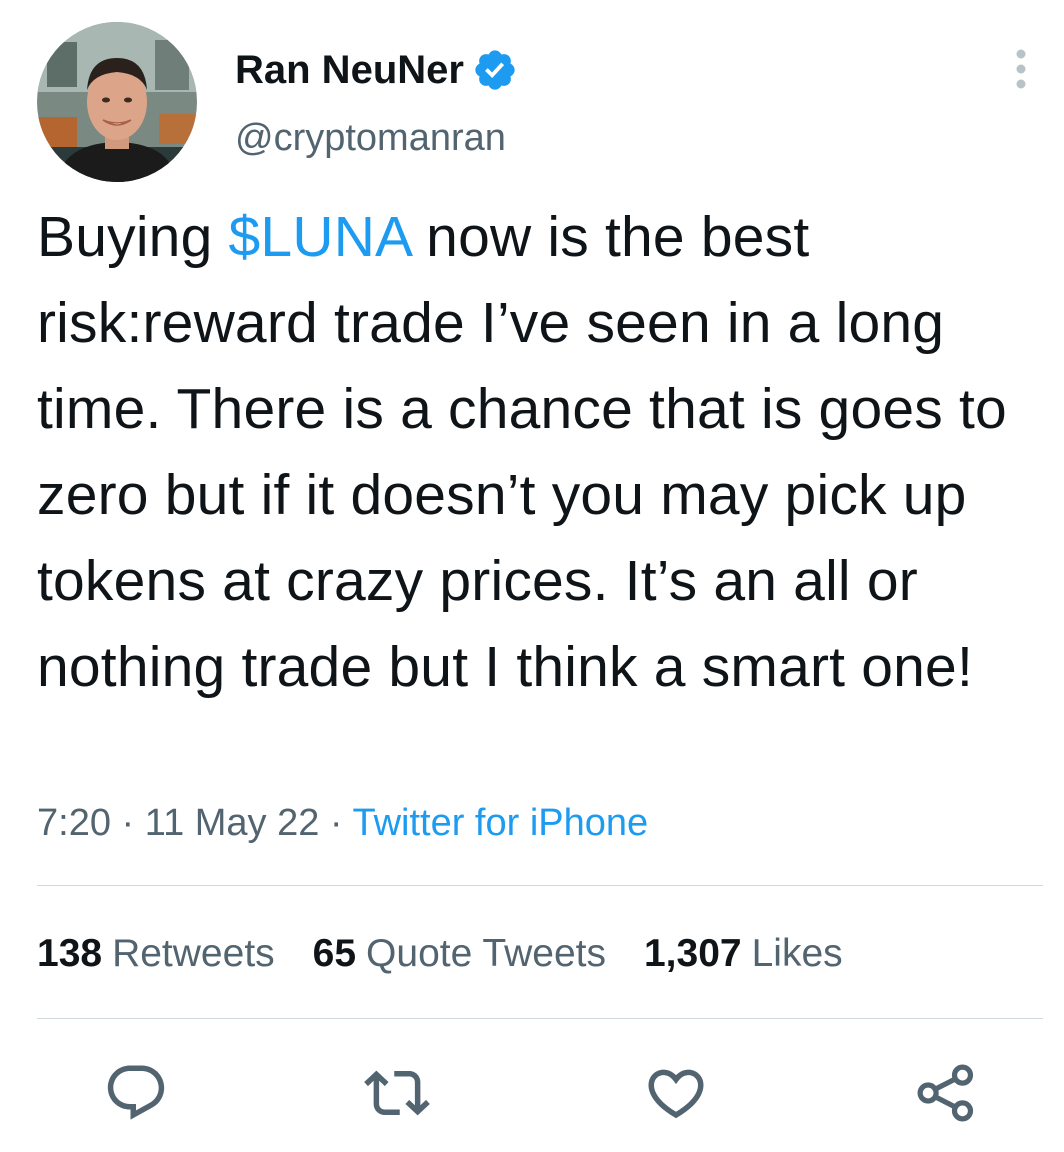  What do you see at coordinates (334, 953) in the screenshot?
I see `quote-tweets-count: 65` at bounding box center [334, 953].